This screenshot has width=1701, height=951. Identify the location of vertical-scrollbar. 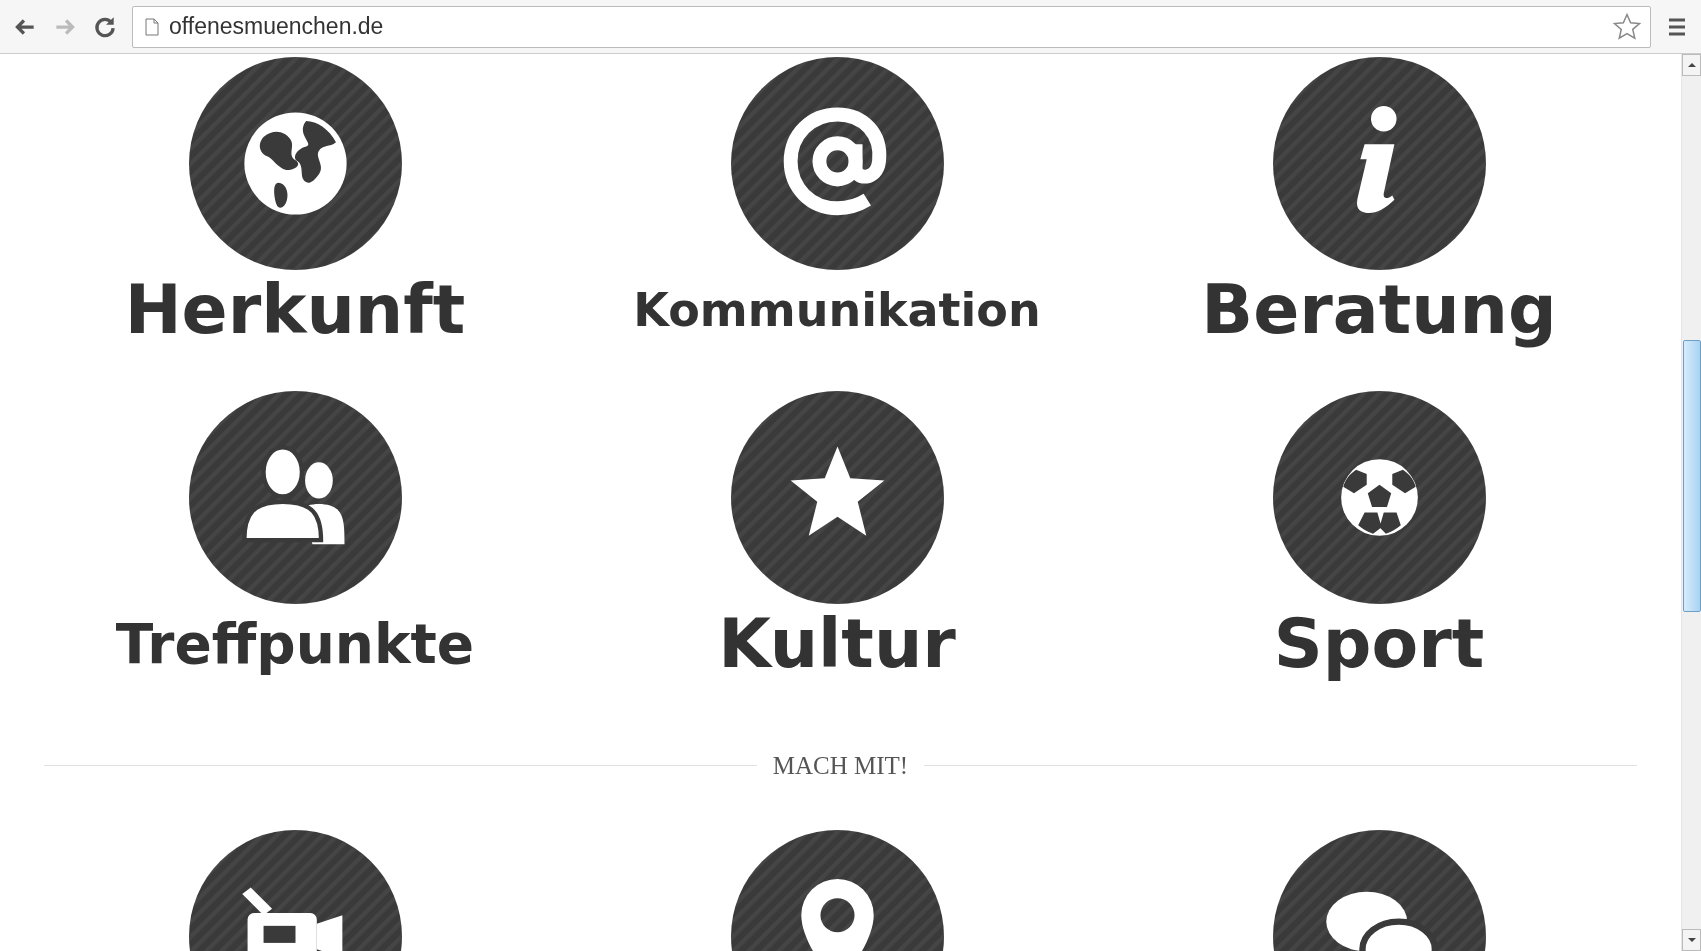
(1691, 502).